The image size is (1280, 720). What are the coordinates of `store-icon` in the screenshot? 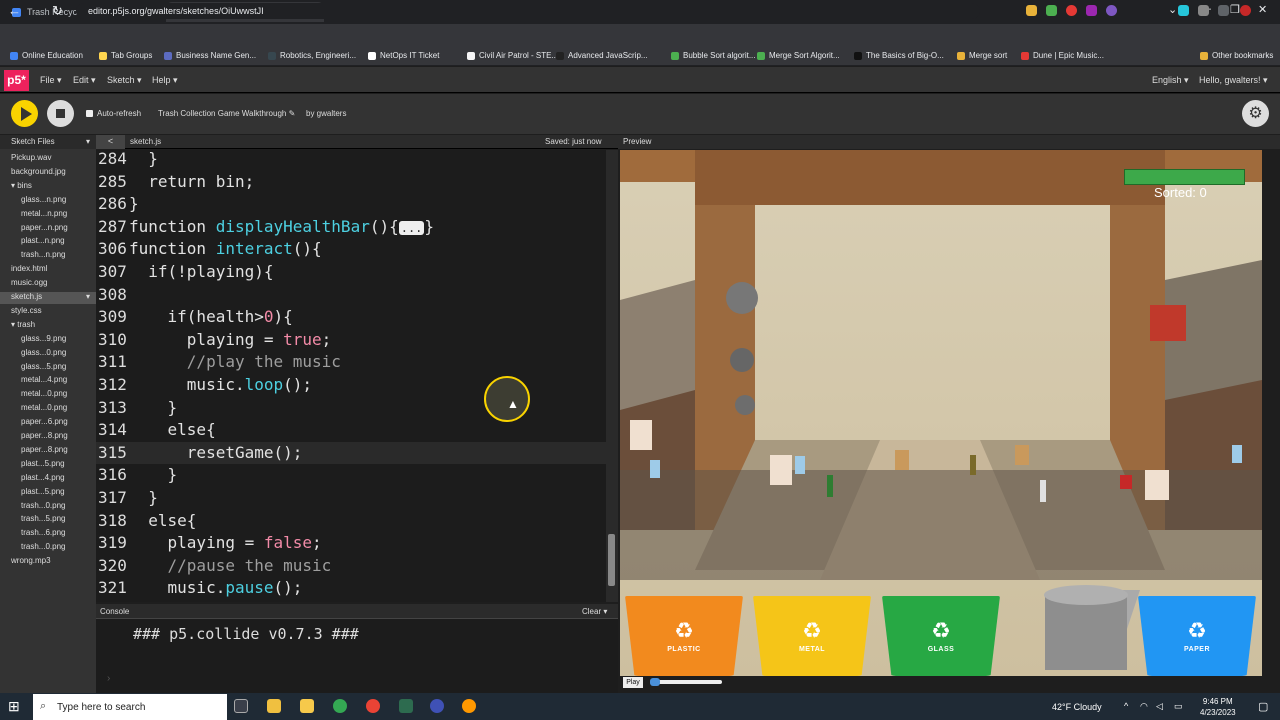 It's located at (274, 706).